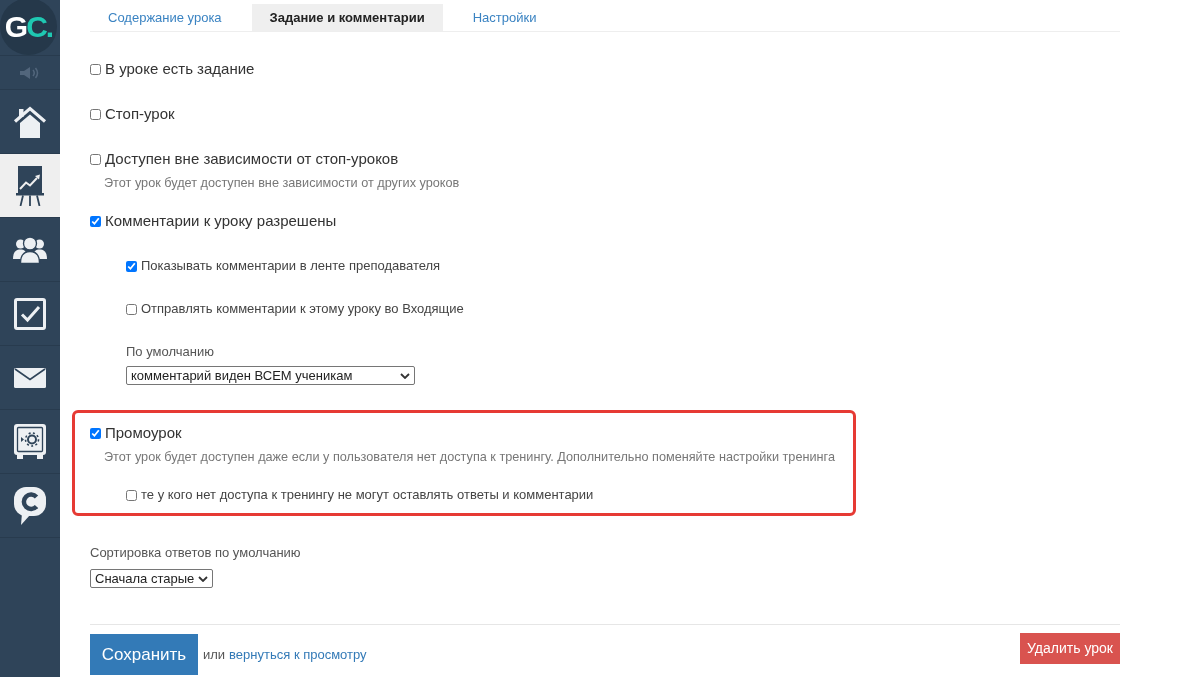  Describe the element at coordinates (28, 27) in the screenshot. I see `logo: GC.` at that location.